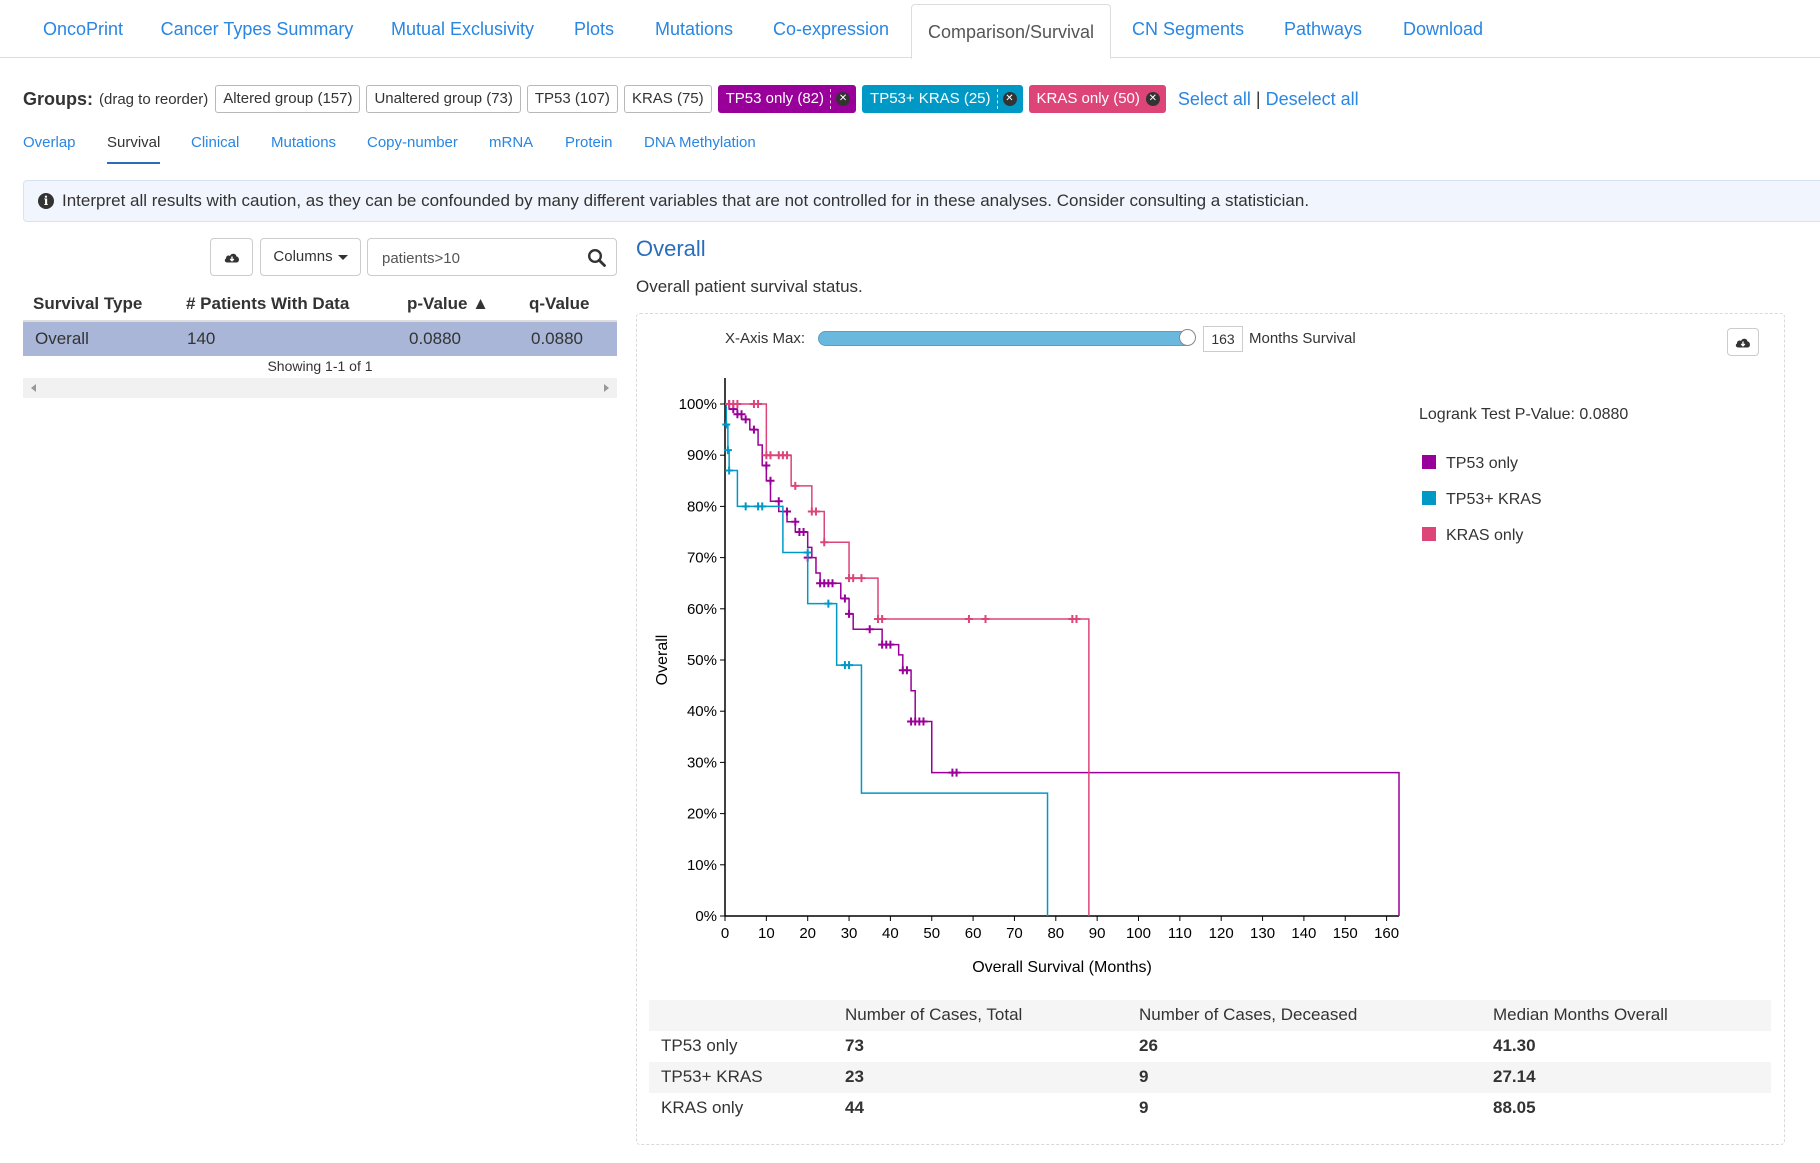 The width and height of the screenshot is (1820, 1163). What do you see at coordinates (1011, 31) in the screenshot?
I see `tab-comparison-survival: Comparison/Survival` at bounding box center [1011, 31].